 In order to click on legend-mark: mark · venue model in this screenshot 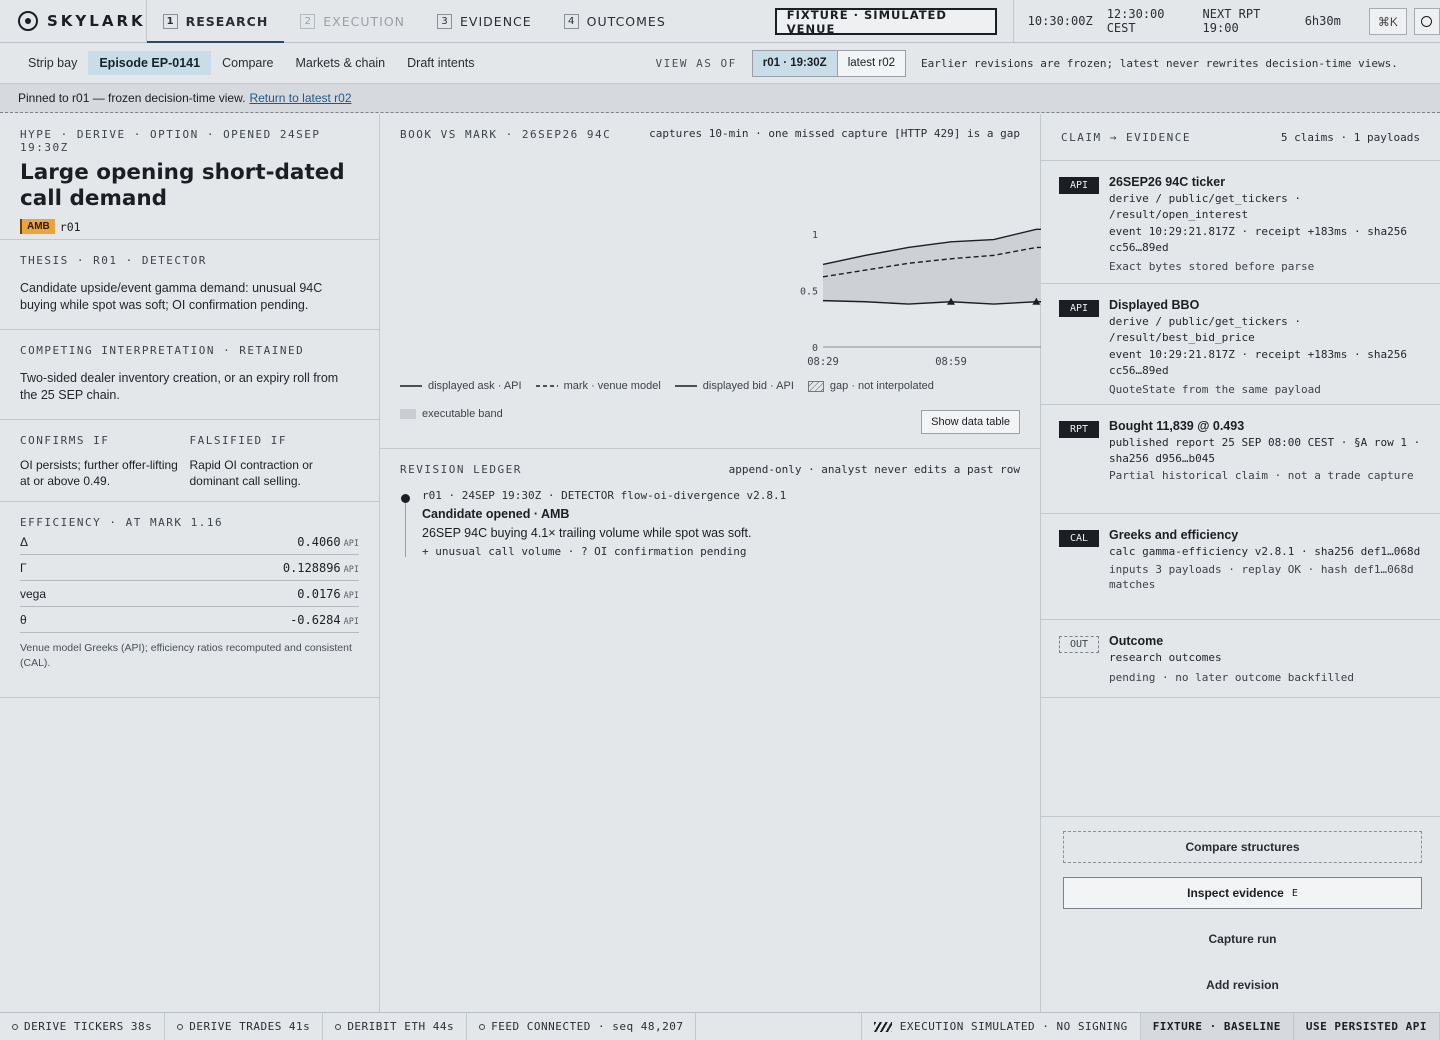, I will do `click(598, 386)`.